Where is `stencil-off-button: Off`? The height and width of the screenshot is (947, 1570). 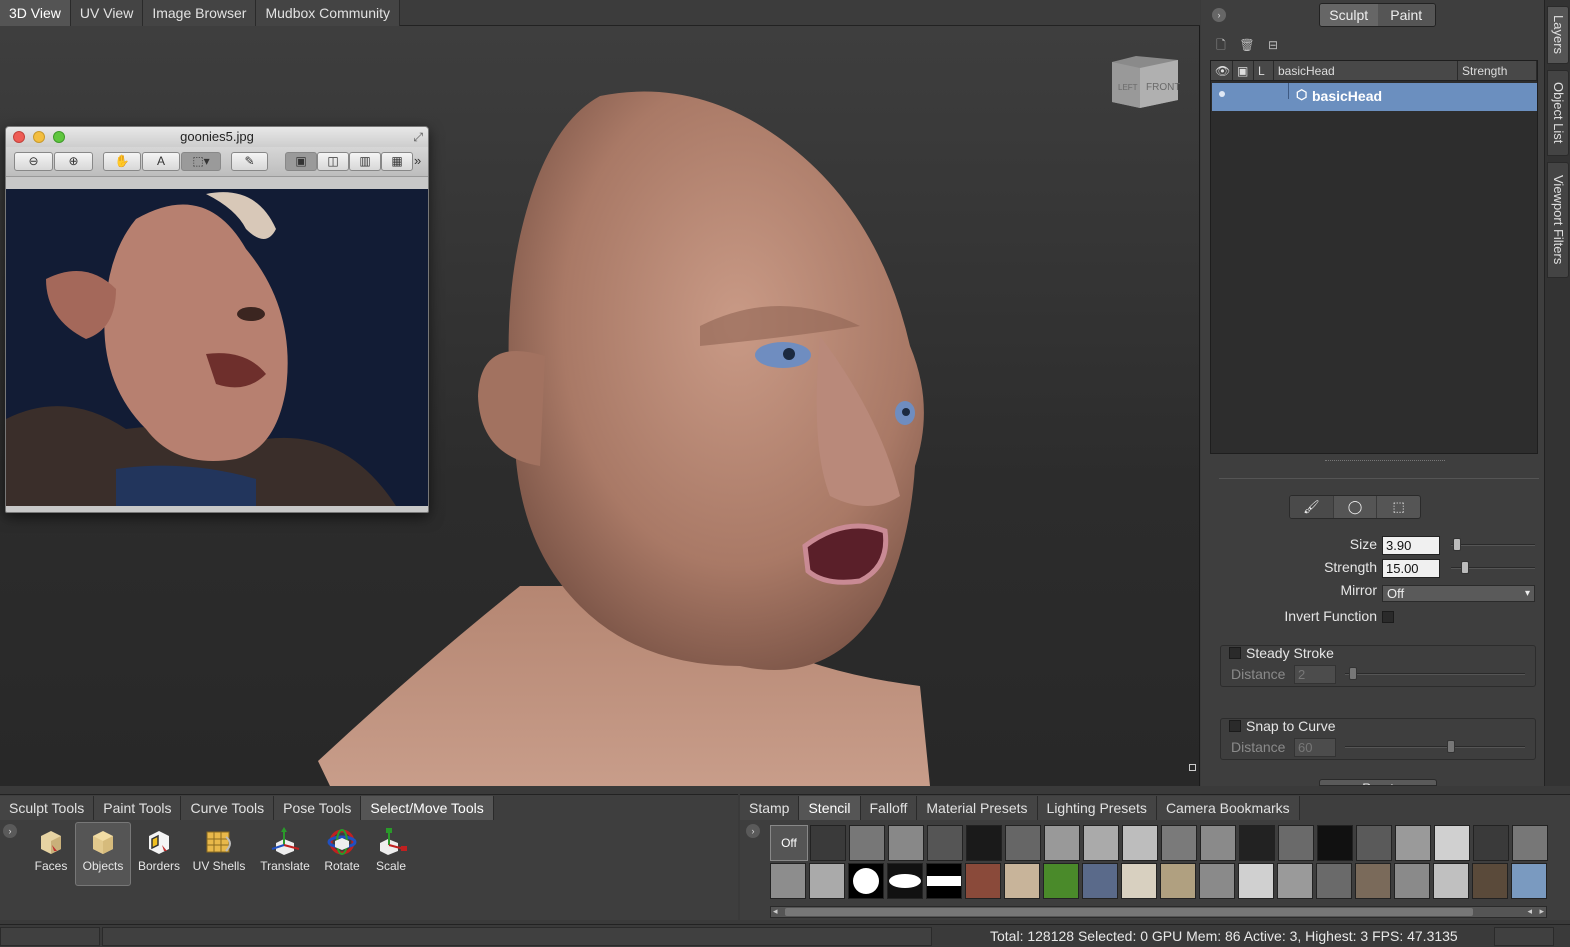 stencil-off-button: Off is located at coordinates (789, 843).